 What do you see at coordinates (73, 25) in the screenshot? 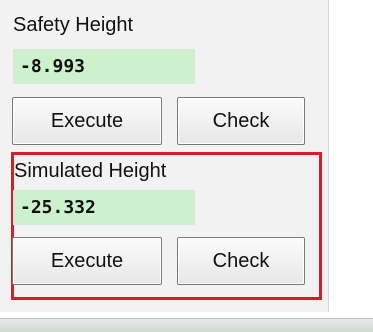
I see `safety-height-label: Safety Height` at bounding box center [73, 25].